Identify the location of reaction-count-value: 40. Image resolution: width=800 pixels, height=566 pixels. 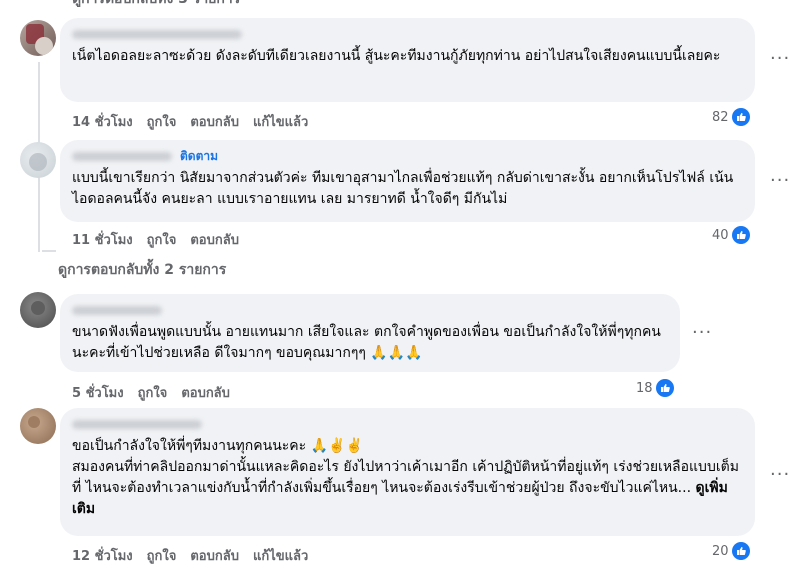
(720, 235).